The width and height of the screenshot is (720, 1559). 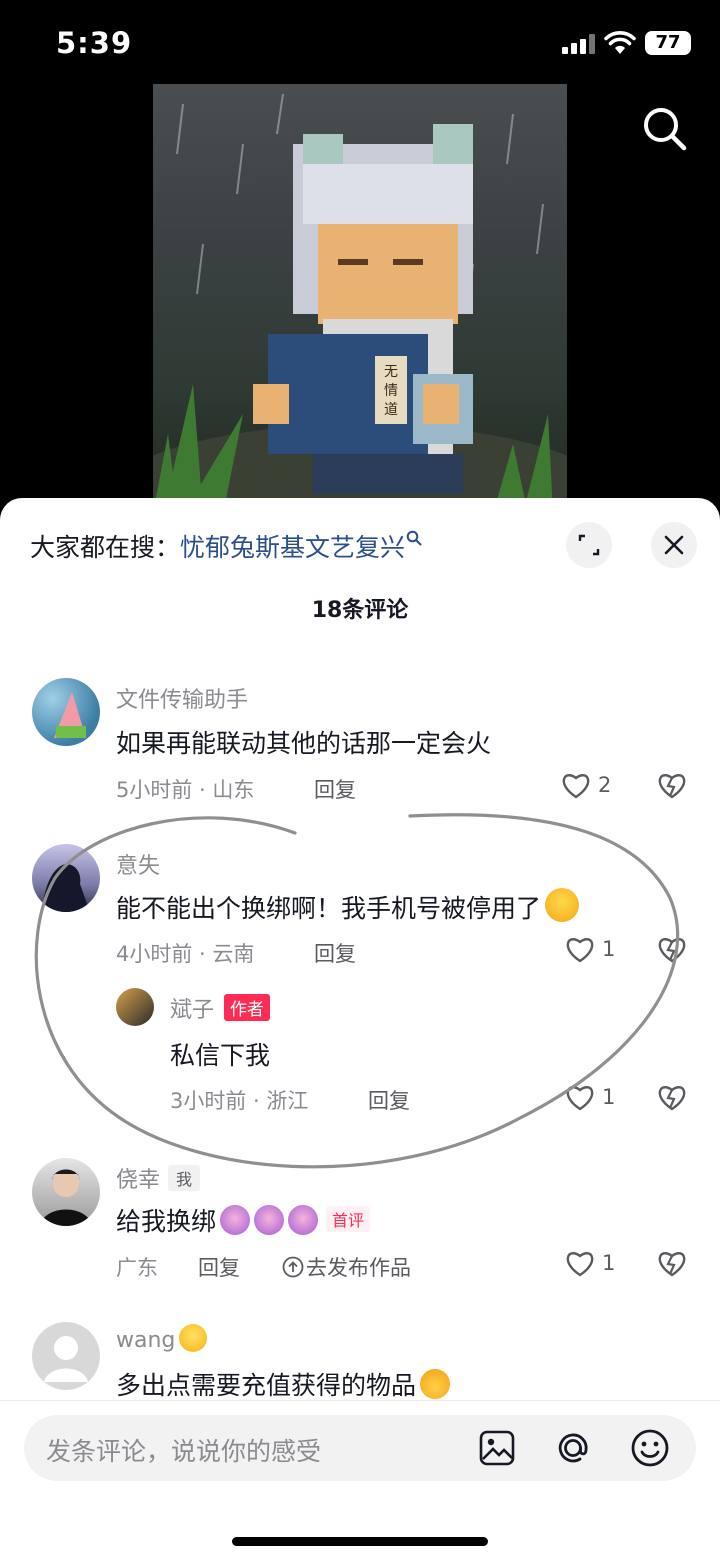 What do you see at coordinates (358, 1268) in the screenshot?
I see `publish-work-label: 去发布作品` at bounding box center [358, 1268].